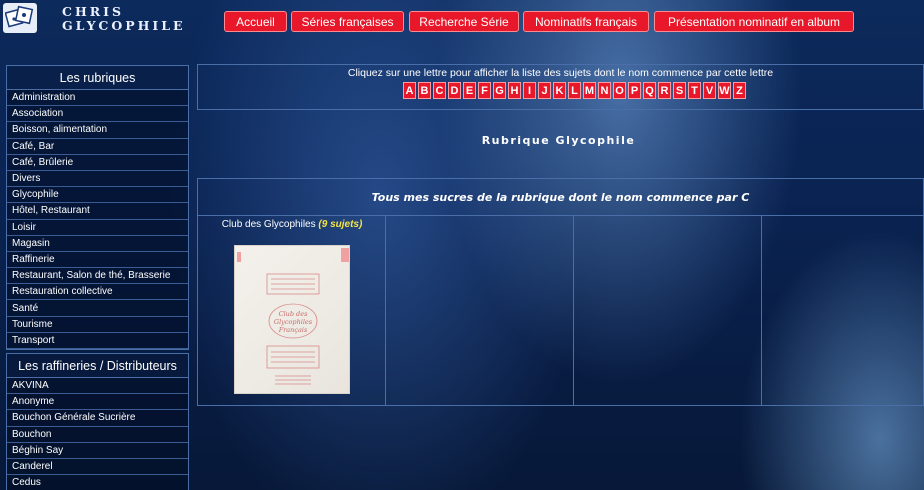 Image resolution: width=924 pixels, height=490 pixels. What do you see at coordinates (97, 146) in the screenshot?
I see `sidebar-item-rubrique: Café, Bar` at bounding box center [97, 146].